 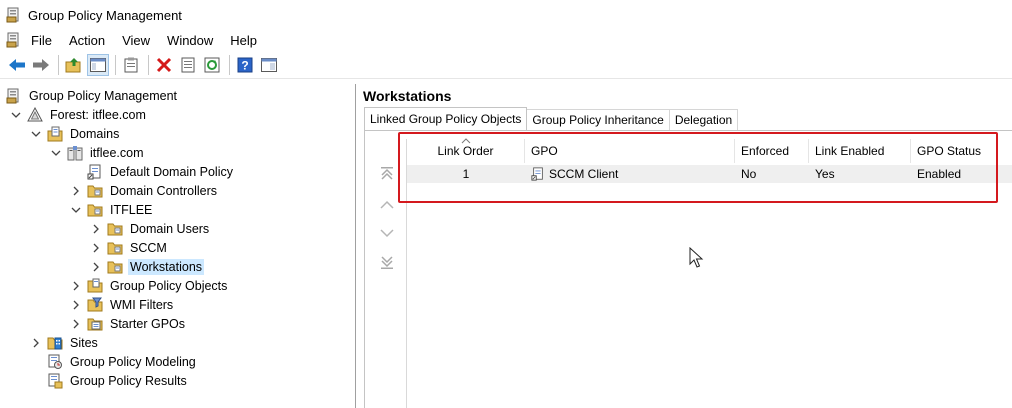 What do you see at coordinates (14, 40) in the screenshot?
I see `gpm-menu-icon` at bounding box center [14, 40].